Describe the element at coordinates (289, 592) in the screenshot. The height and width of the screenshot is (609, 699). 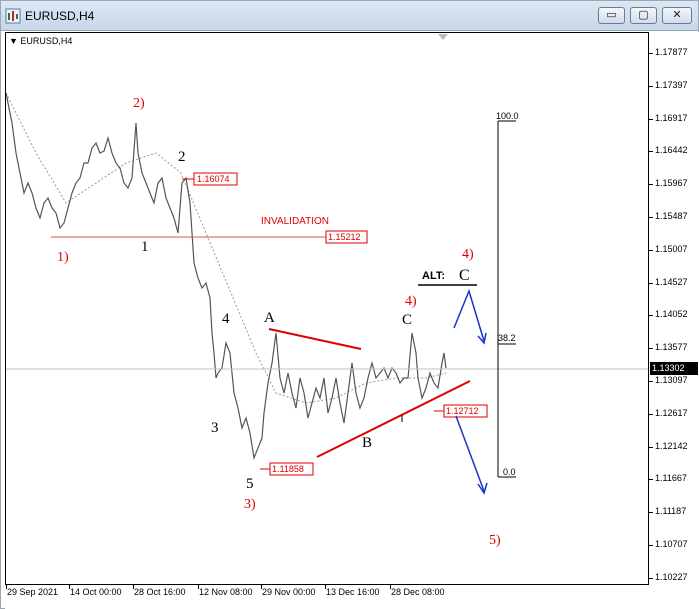
I see `time-axis-tick-label: 29 Nov 00:00` at that location.